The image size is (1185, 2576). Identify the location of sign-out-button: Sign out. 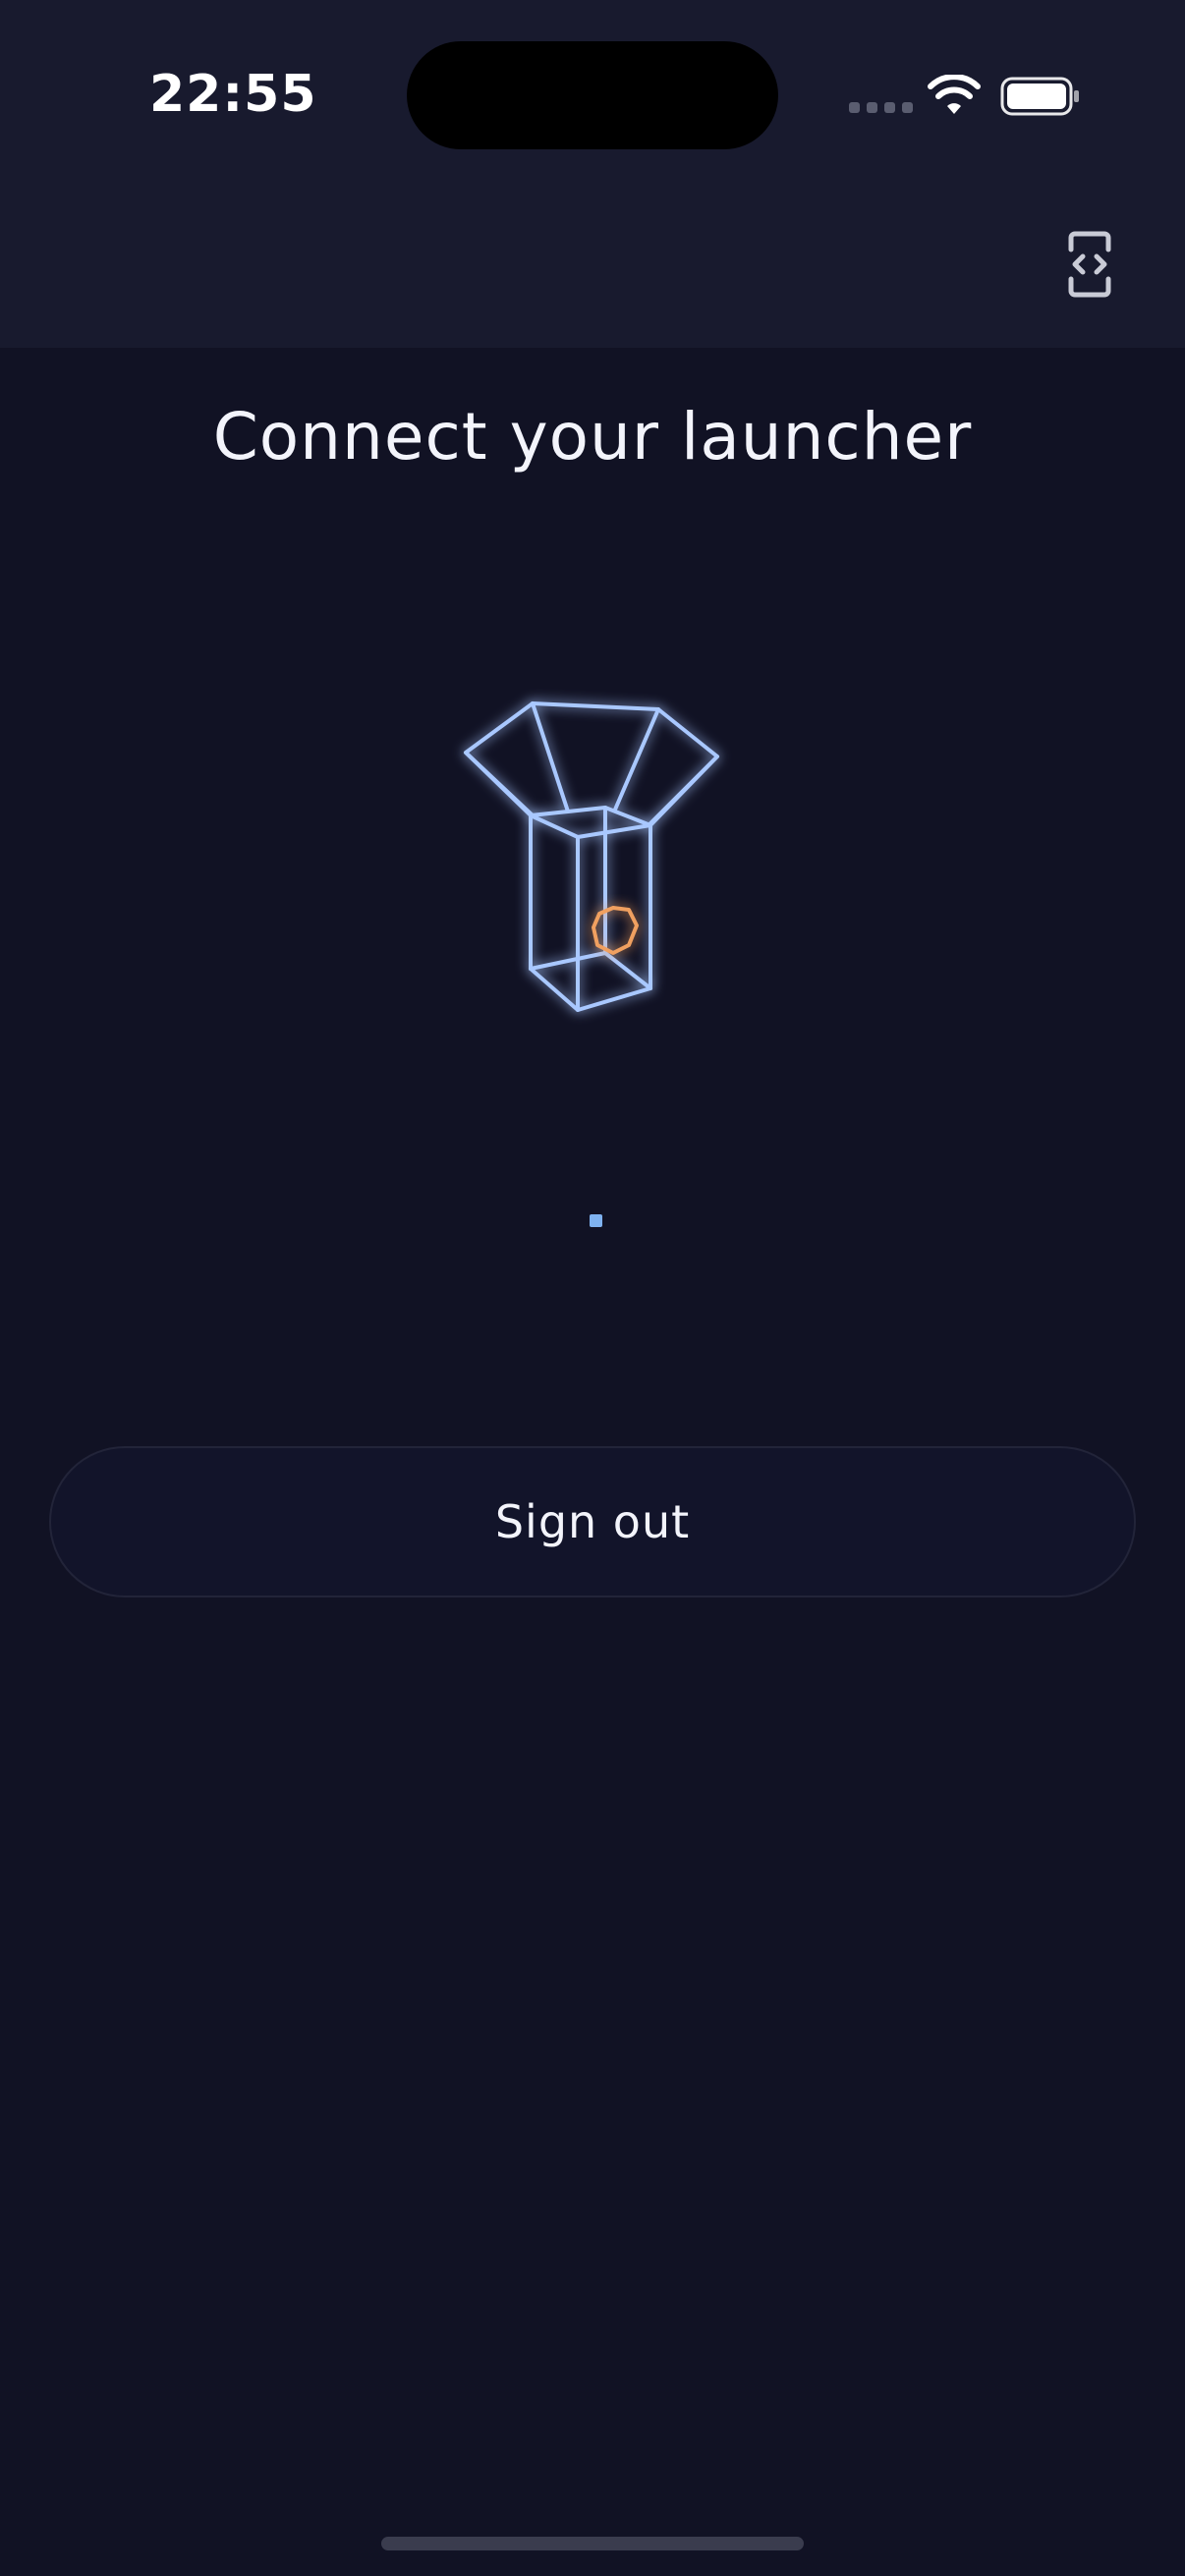
(592, 1521).